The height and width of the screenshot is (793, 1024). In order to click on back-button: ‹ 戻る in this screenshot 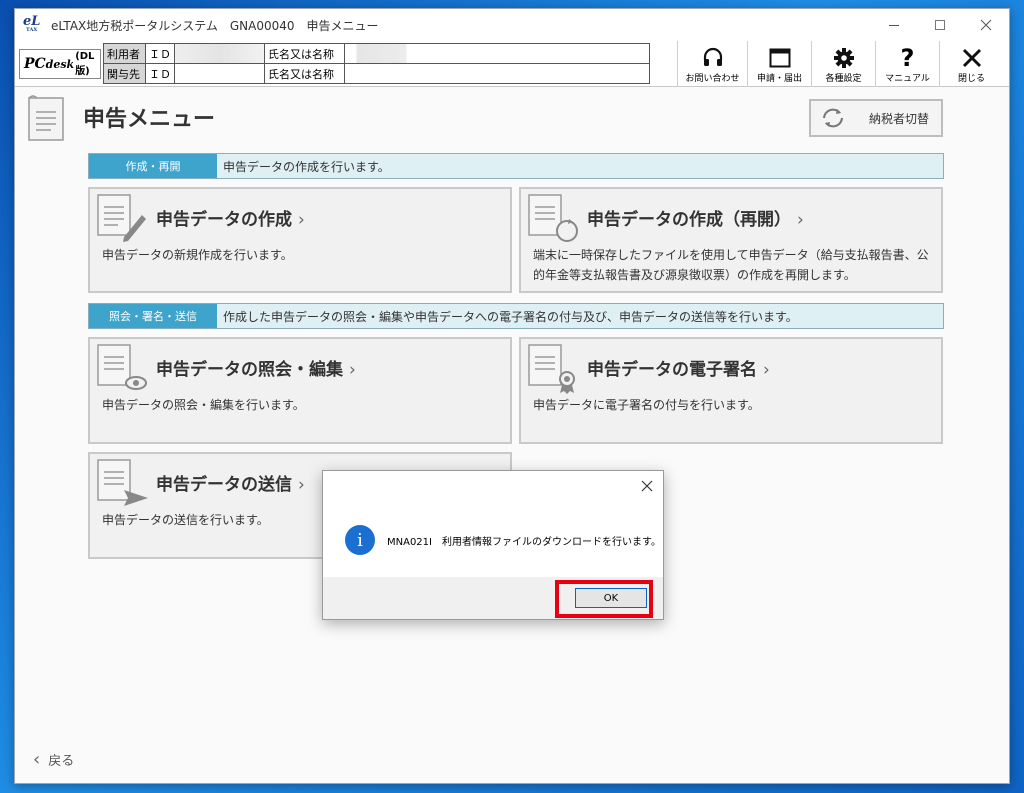, I will do `click(53, 759)`.